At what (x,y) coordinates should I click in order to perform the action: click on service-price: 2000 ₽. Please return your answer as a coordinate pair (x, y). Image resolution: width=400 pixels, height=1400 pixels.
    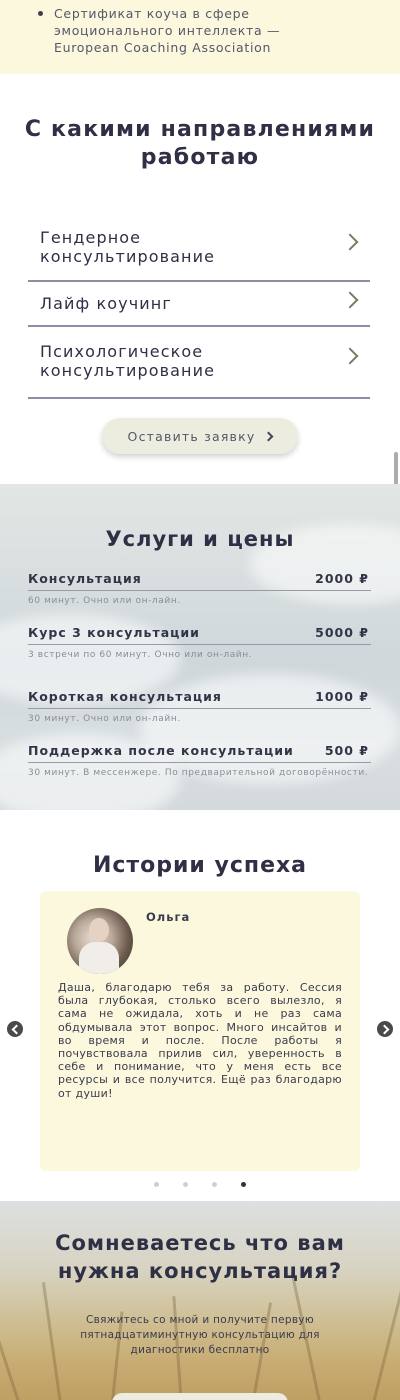
    Looking at the image, I should click on (342, 578).